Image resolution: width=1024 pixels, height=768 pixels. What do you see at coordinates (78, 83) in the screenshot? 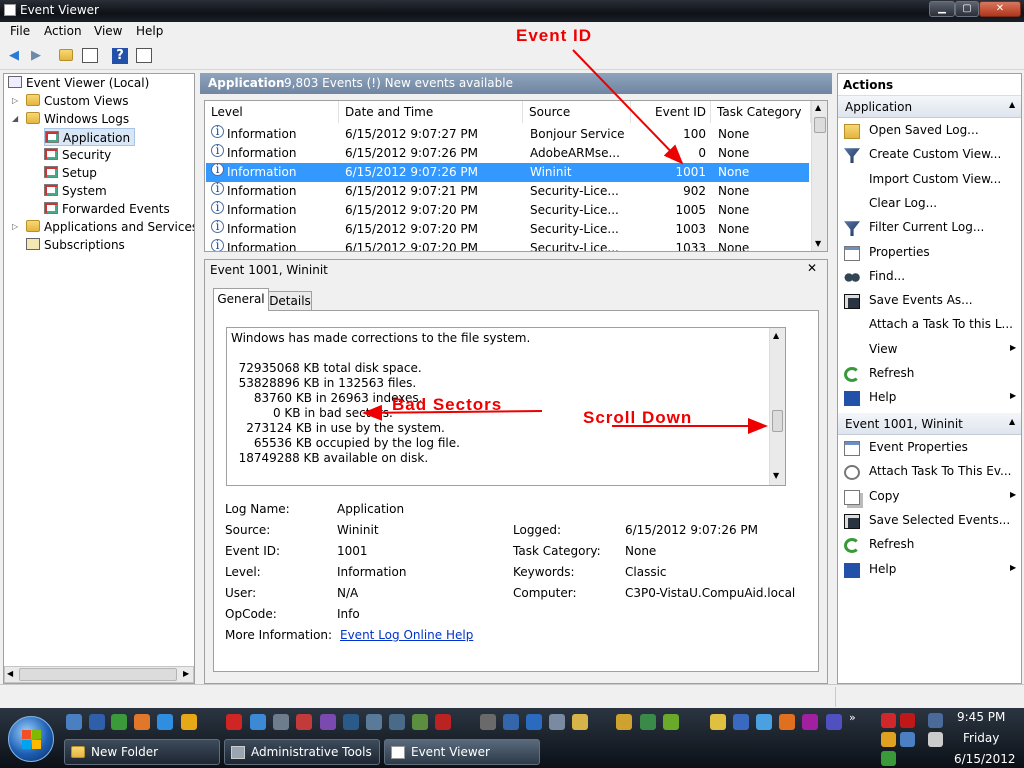
I see `tree-item-root: Event Viewer (Local)` at bounding box center [78, 83].